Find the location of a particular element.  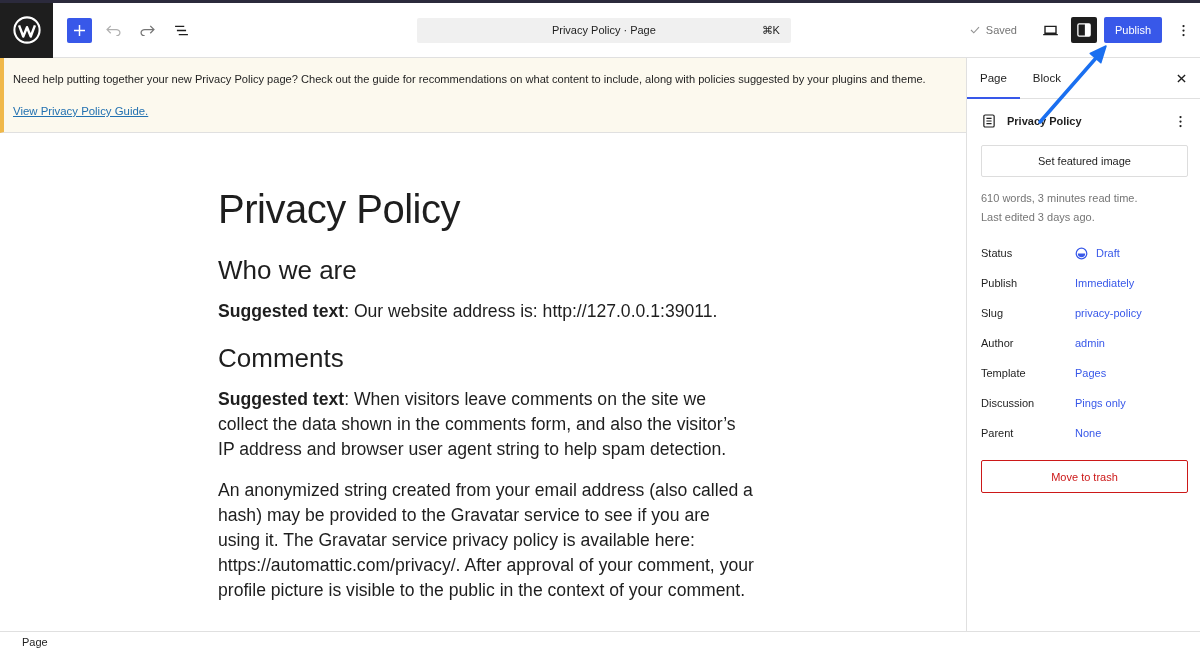

paragraph-block: Suggested text: Our website address is: http://127.0.0.1:39011. is located at coordinates (486, 311).